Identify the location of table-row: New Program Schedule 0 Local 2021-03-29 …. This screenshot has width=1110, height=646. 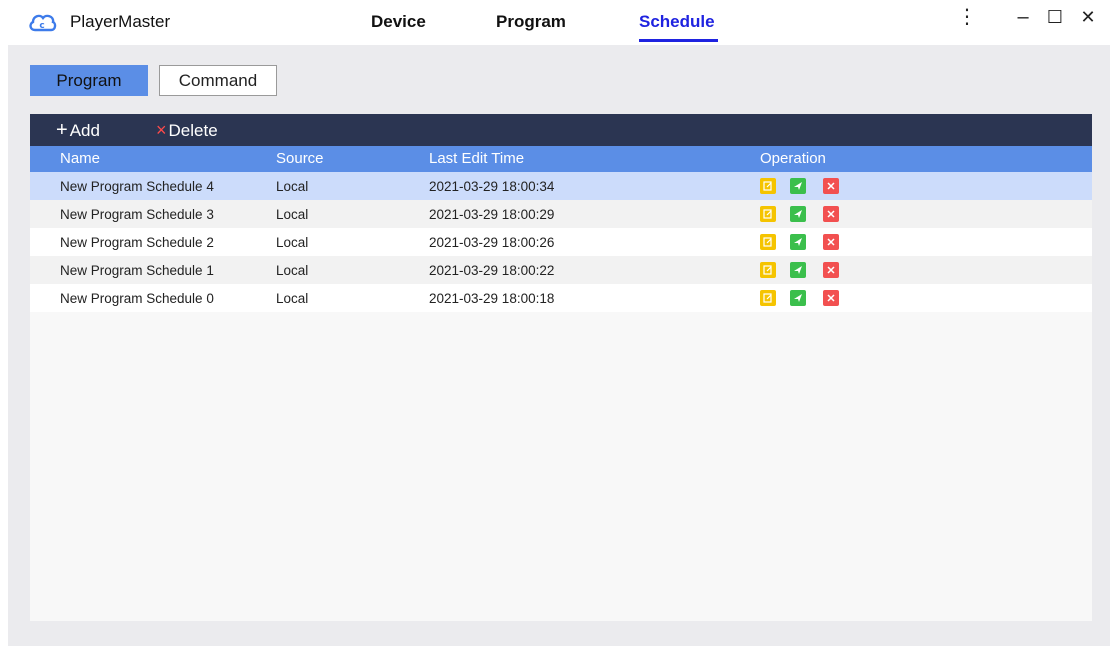
(561, 298).